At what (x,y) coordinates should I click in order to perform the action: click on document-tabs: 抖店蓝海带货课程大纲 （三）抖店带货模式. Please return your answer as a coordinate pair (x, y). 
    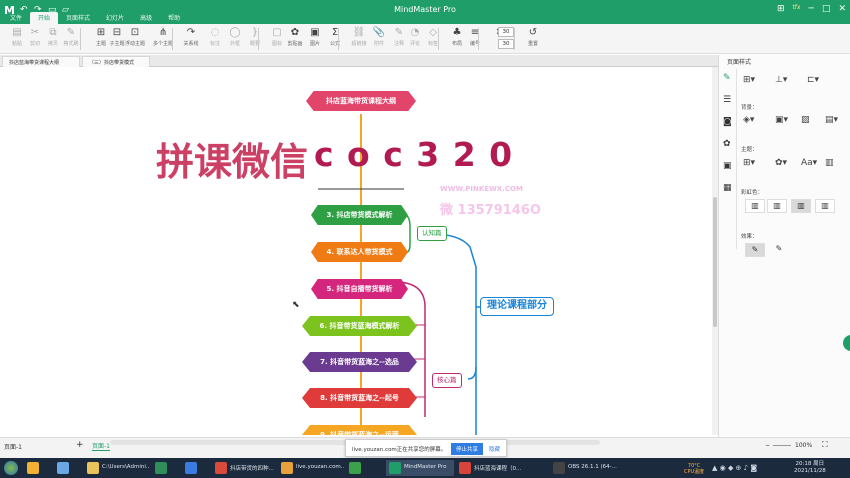
    Looking at the image, I should click on (359, 61).